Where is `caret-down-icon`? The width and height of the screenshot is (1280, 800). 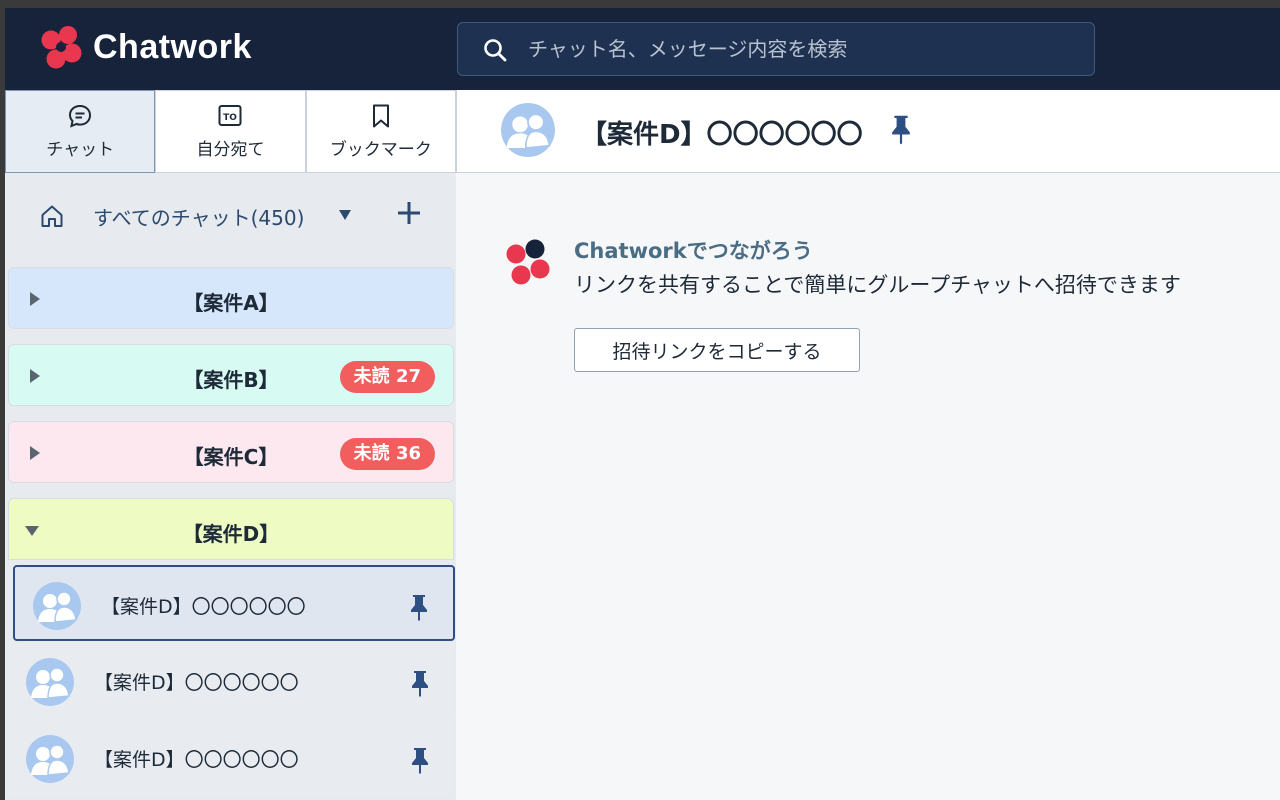
caret-down-icon is located at coordinates (345, 215).